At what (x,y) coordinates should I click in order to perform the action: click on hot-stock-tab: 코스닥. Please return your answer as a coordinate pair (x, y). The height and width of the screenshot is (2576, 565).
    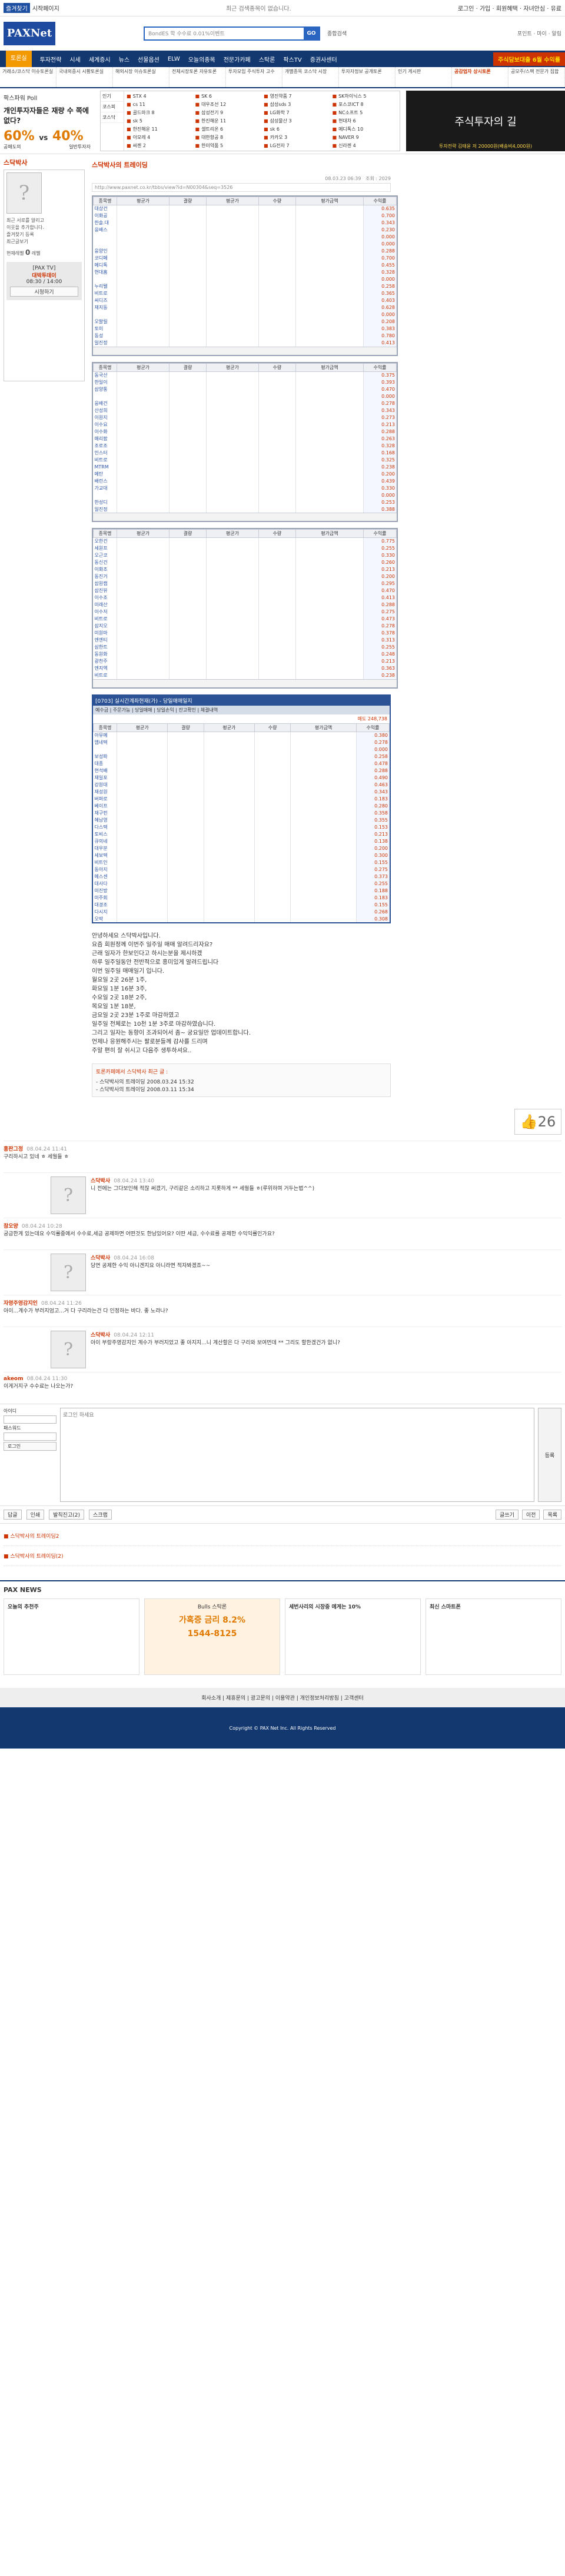
    Looking at the image, I should click on (112, 117).